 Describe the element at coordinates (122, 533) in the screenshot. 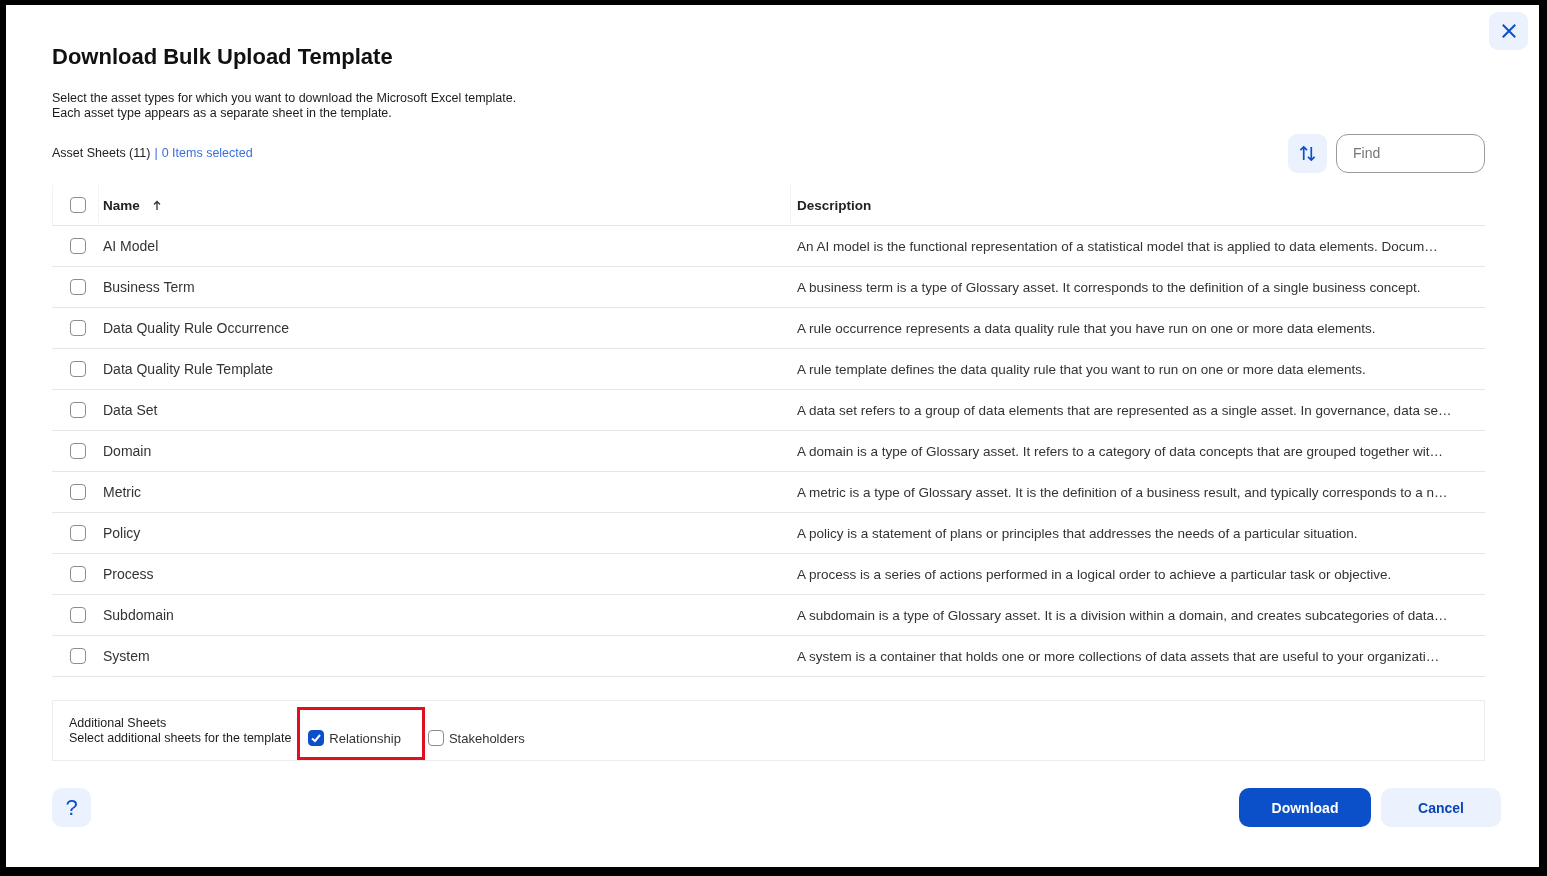

I see `asset-name-cell: Policy` at that location.